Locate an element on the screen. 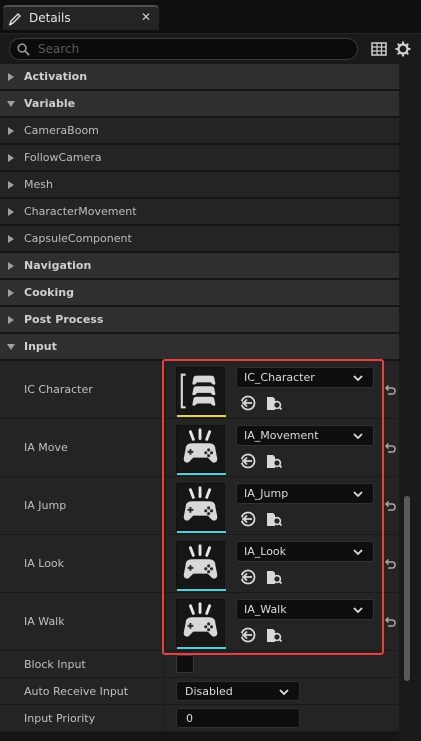  category-label: Input is located at coordinates (40, 346).